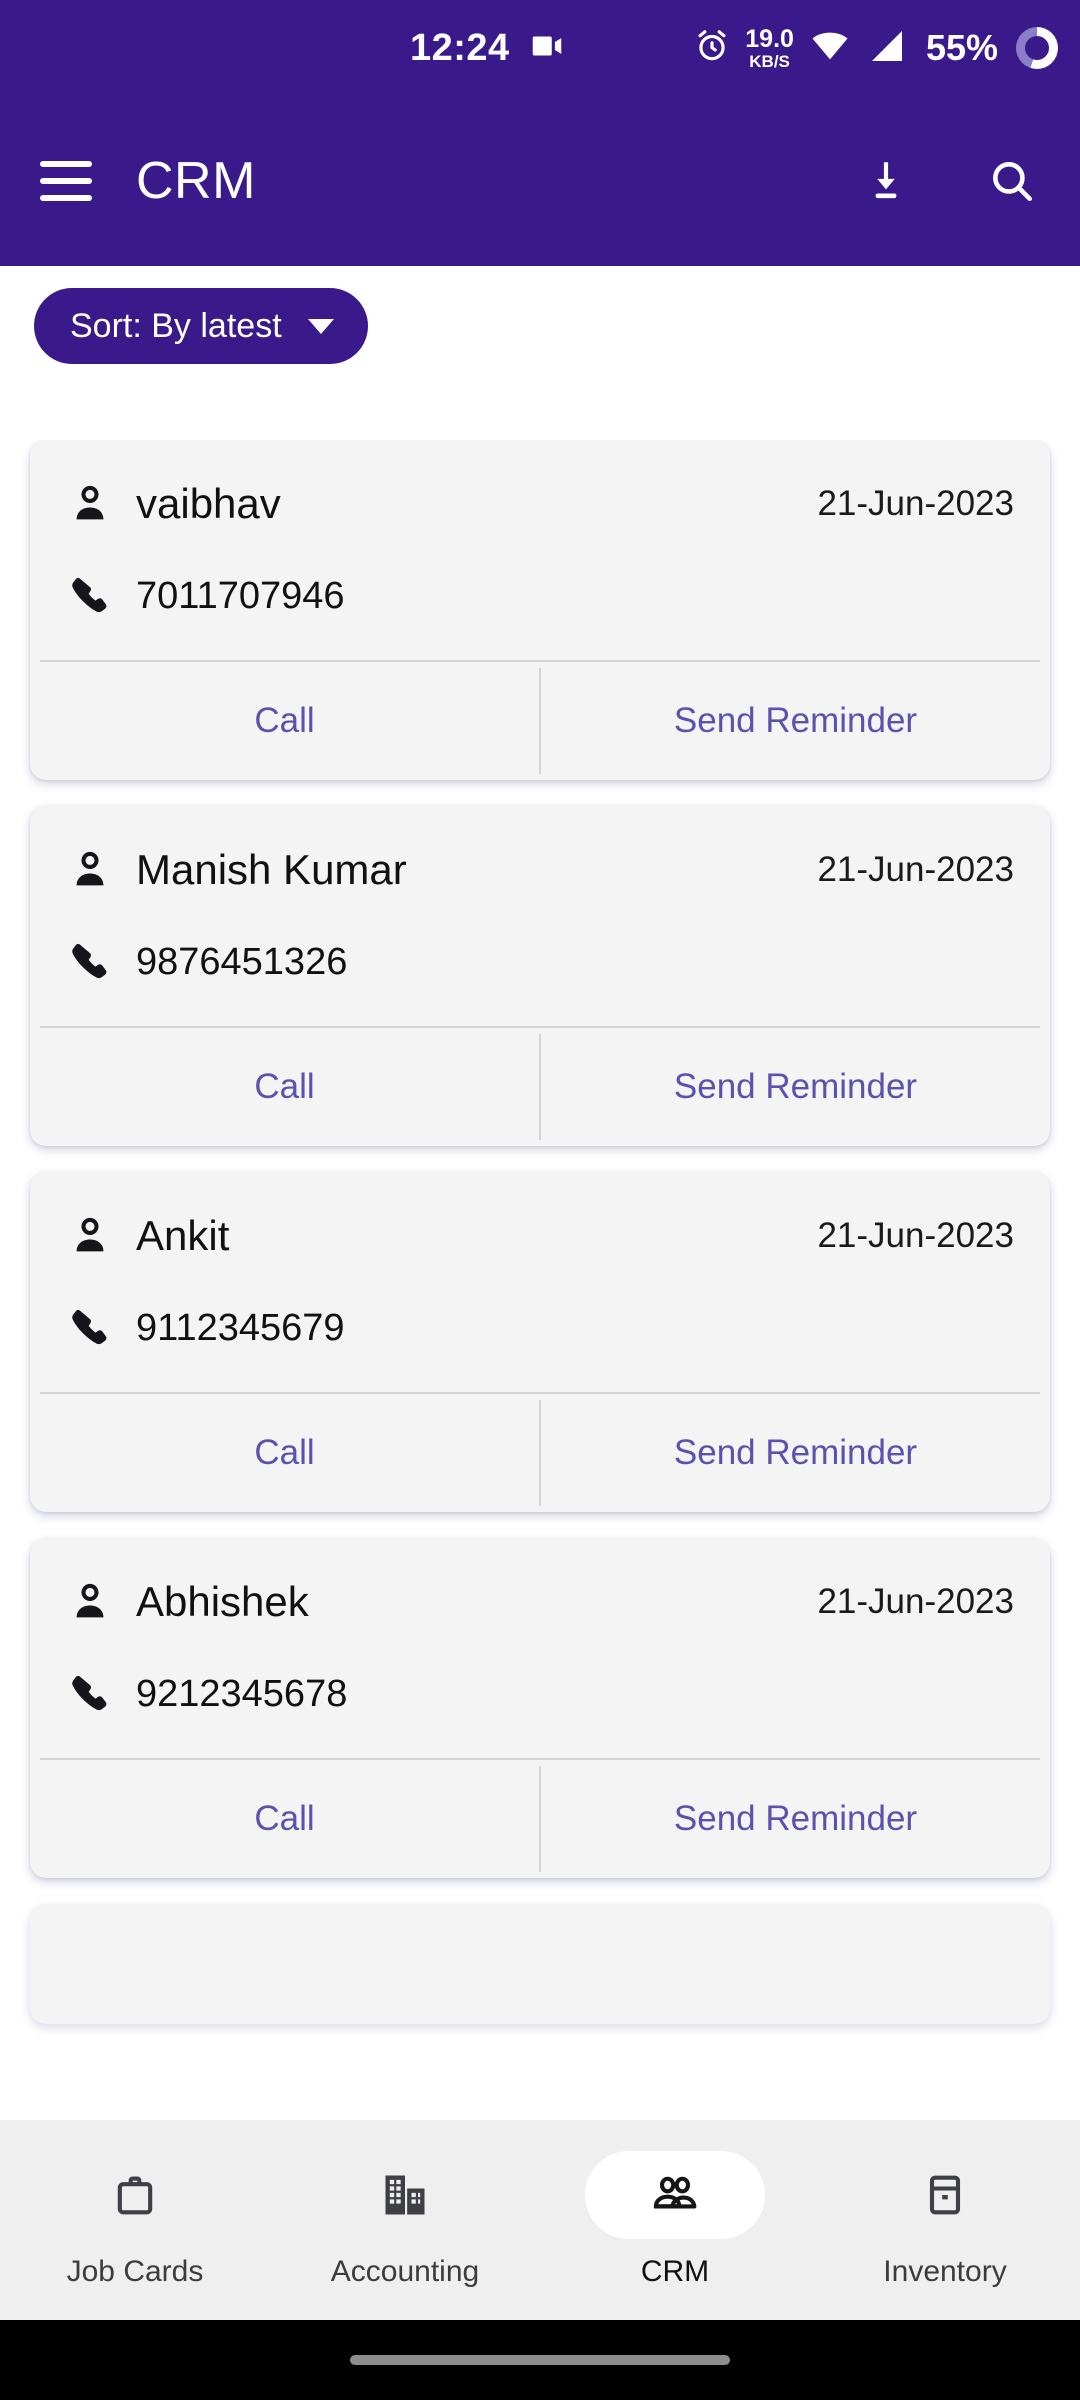  I want to click on nav-item-label: Job Cards, so click(135, 2271).